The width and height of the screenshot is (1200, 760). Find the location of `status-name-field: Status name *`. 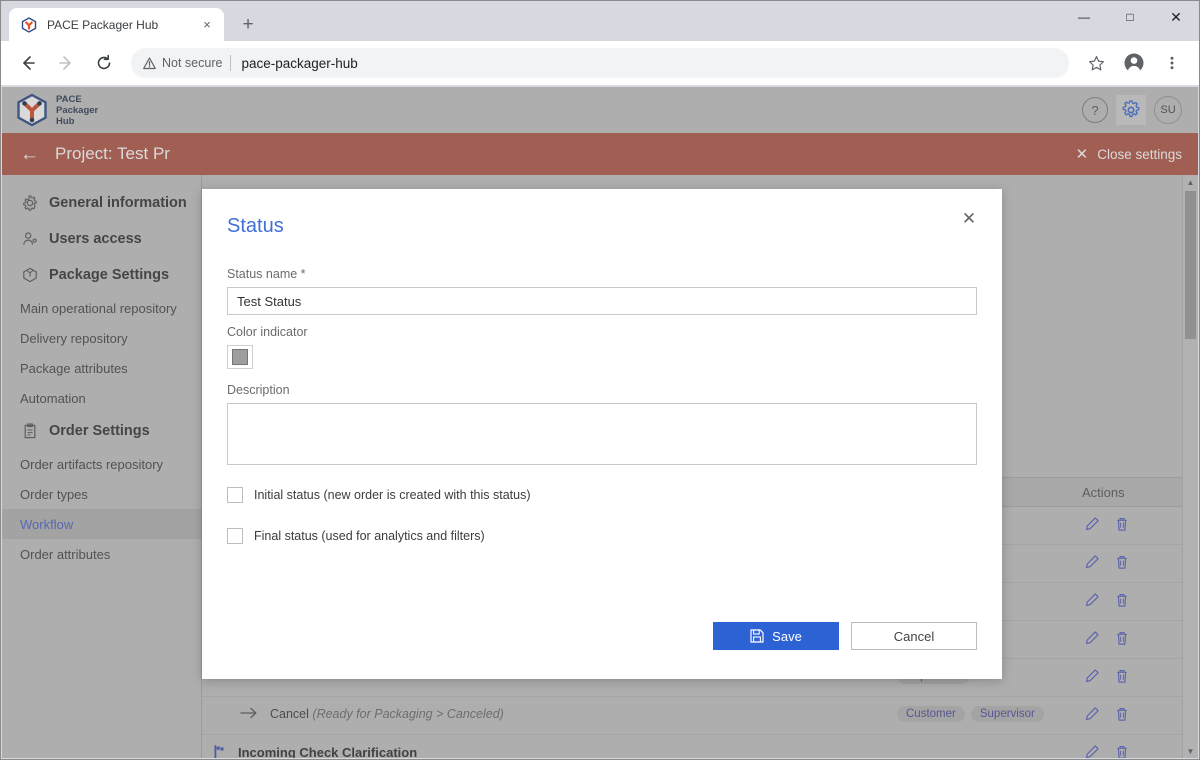

status-name-field: Status name * is located at coordinates (602, 291).